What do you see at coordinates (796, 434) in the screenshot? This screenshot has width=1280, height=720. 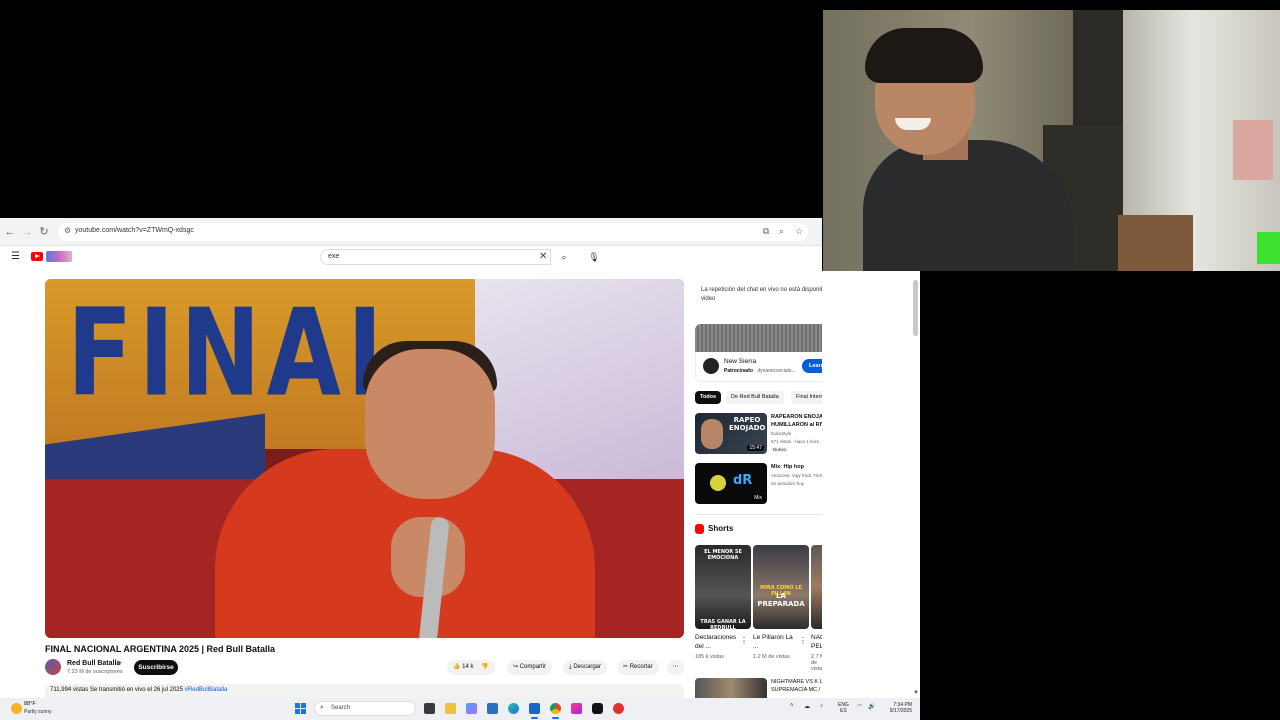 I see `rec-channel-1: KukuStyle` at bounding box center [796, 434].